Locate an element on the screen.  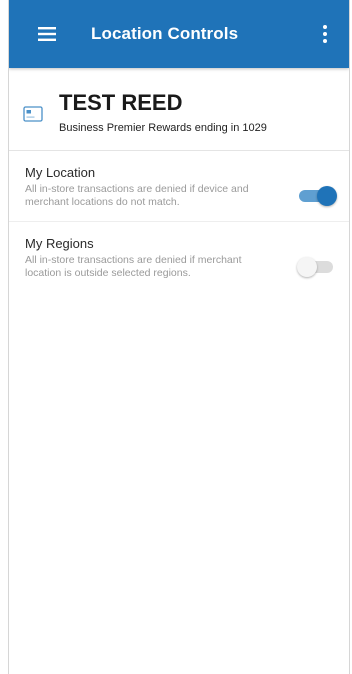
setting-title: My Location is located at coordinates (60, 172).